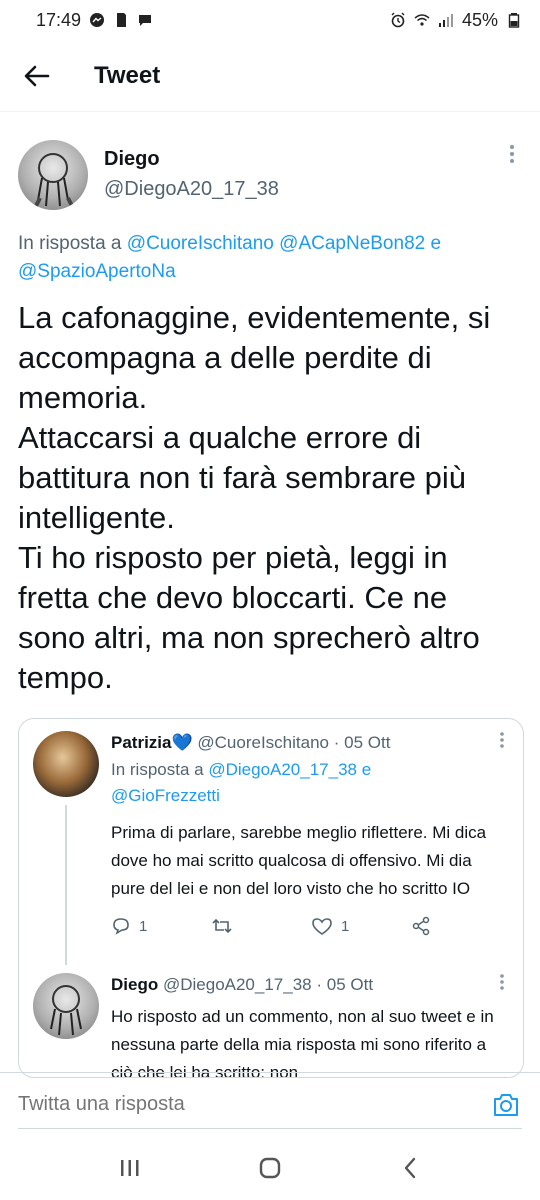  I want to click on chat-icon, so click(145, 20).